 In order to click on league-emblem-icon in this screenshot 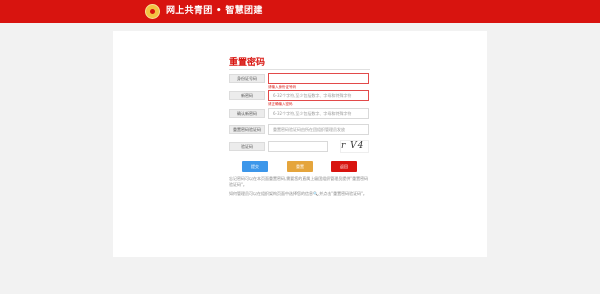, I will do `click(152, 11)`.